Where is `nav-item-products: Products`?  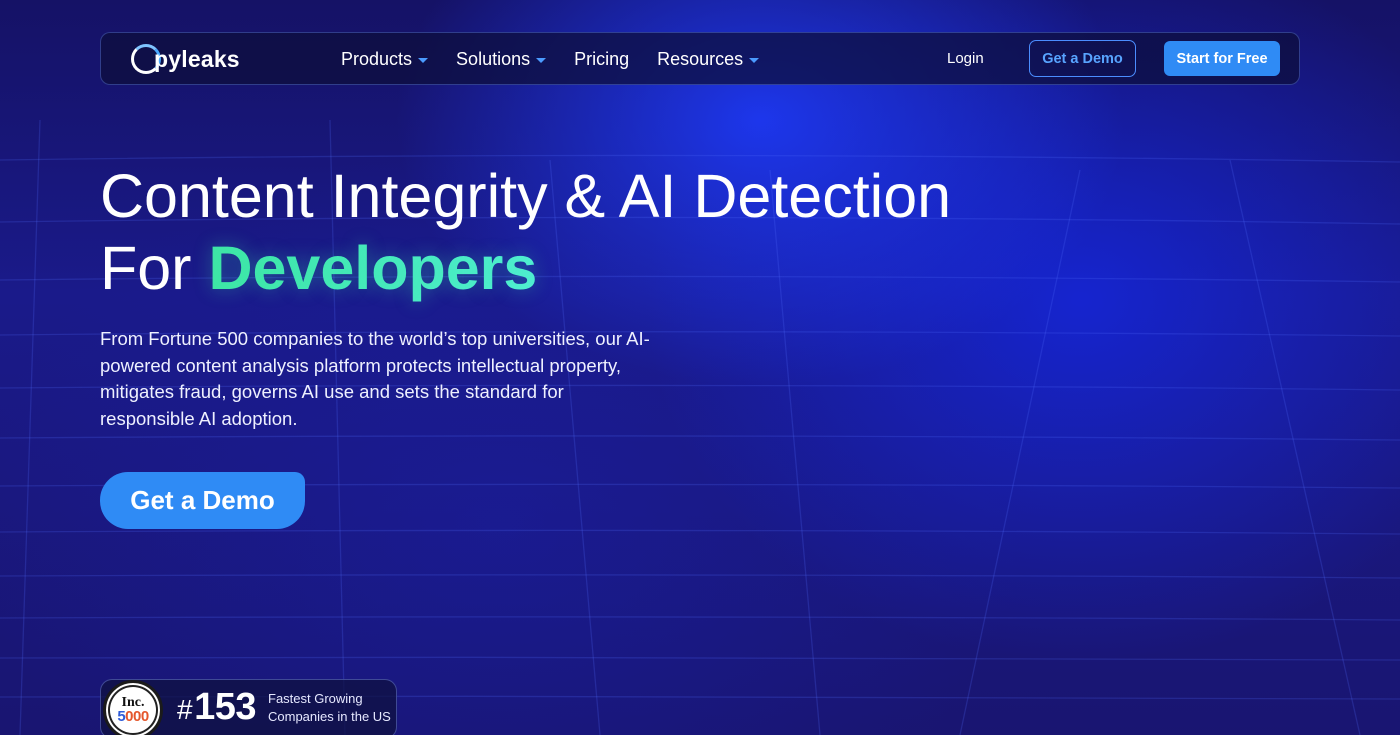 nav-item-products: Products is located at coordinates (385, 59).